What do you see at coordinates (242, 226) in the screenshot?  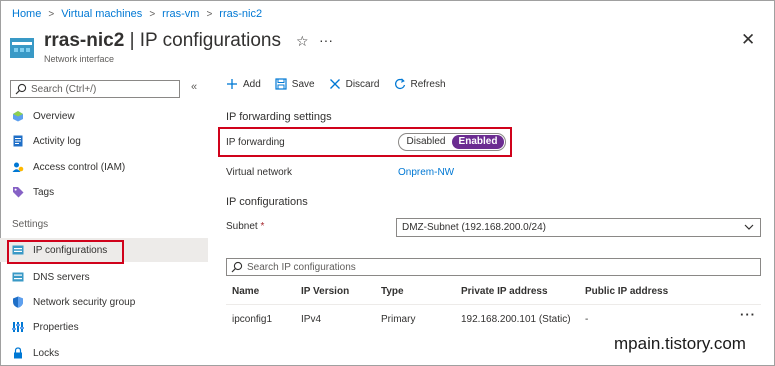 I see `subnet-label-text: Subnet` at bounding box center [242, 226].